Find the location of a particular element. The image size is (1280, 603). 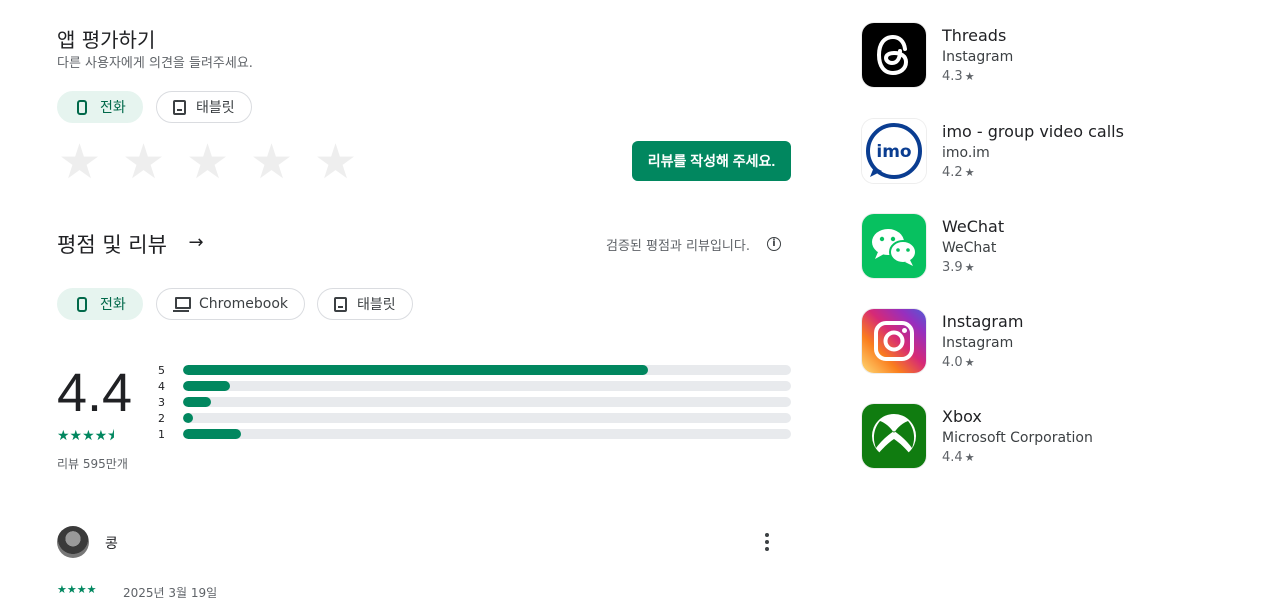

similar-app-instagram: Instagram Instagram 4.0 ★ is located at coordinates (1012, 342).